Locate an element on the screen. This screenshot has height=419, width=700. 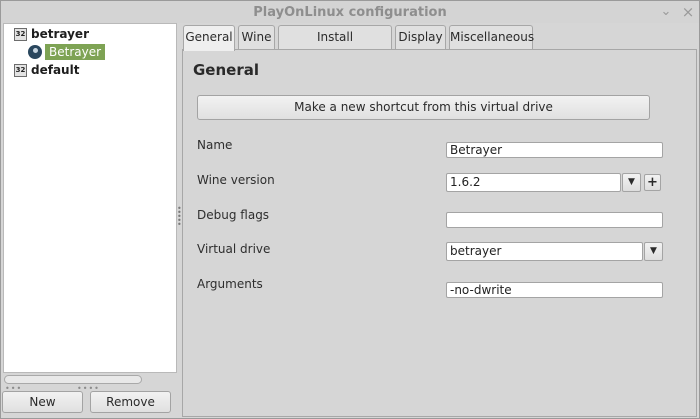
add-wine-version-icon: + is located at coordinates (652, 182).